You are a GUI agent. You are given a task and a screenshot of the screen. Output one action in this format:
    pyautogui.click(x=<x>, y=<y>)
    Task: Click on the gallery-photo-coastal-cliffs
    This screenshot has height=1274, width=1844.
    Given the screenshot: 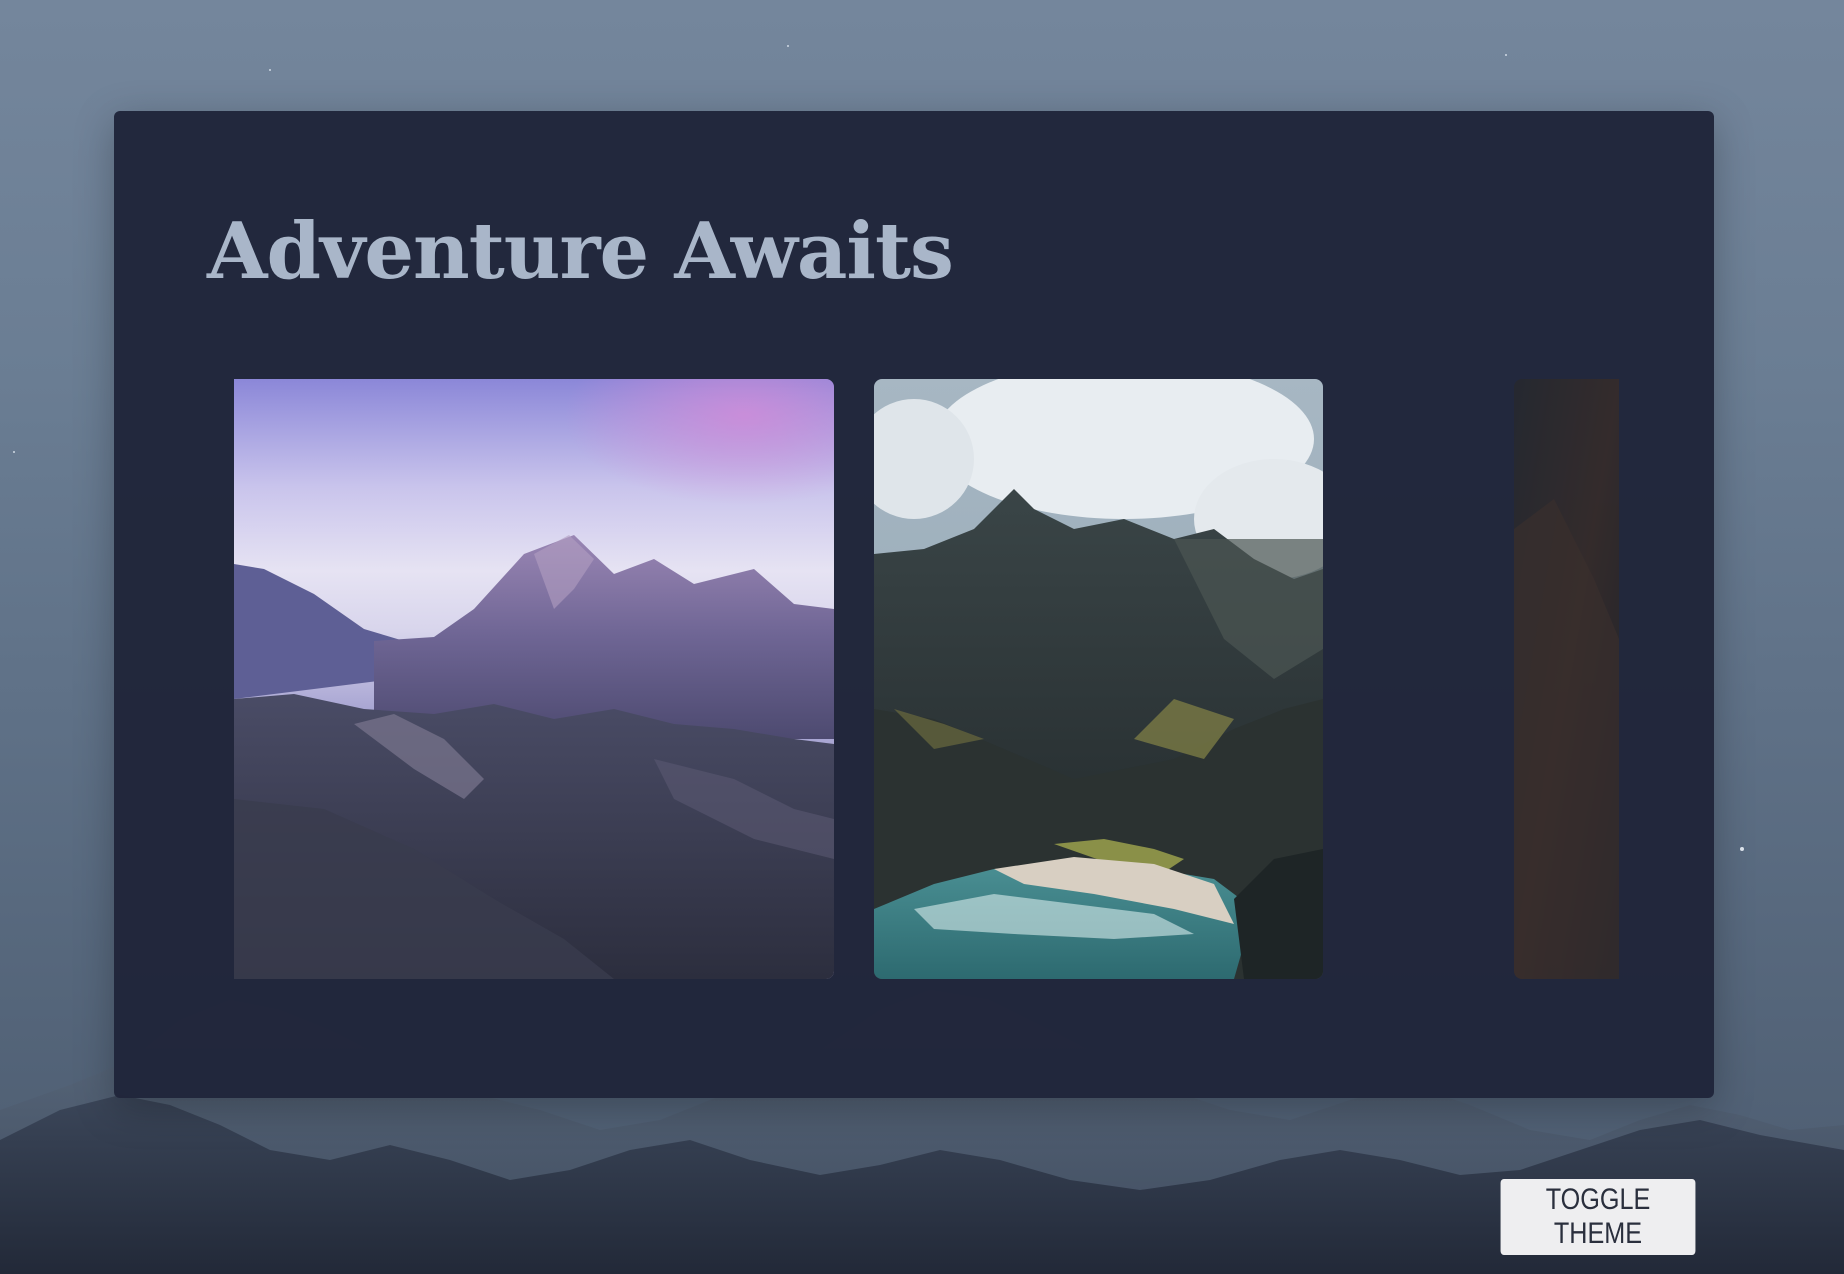 What is the action you would take?
    pyautogui.click(x=1098, y=679)
    